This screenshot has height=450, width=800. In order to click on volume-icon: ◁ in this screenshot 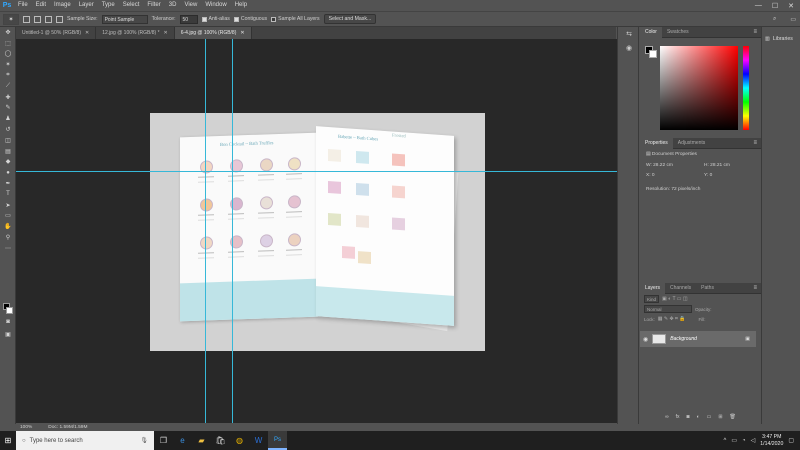, I will do `click(753, 440)`.